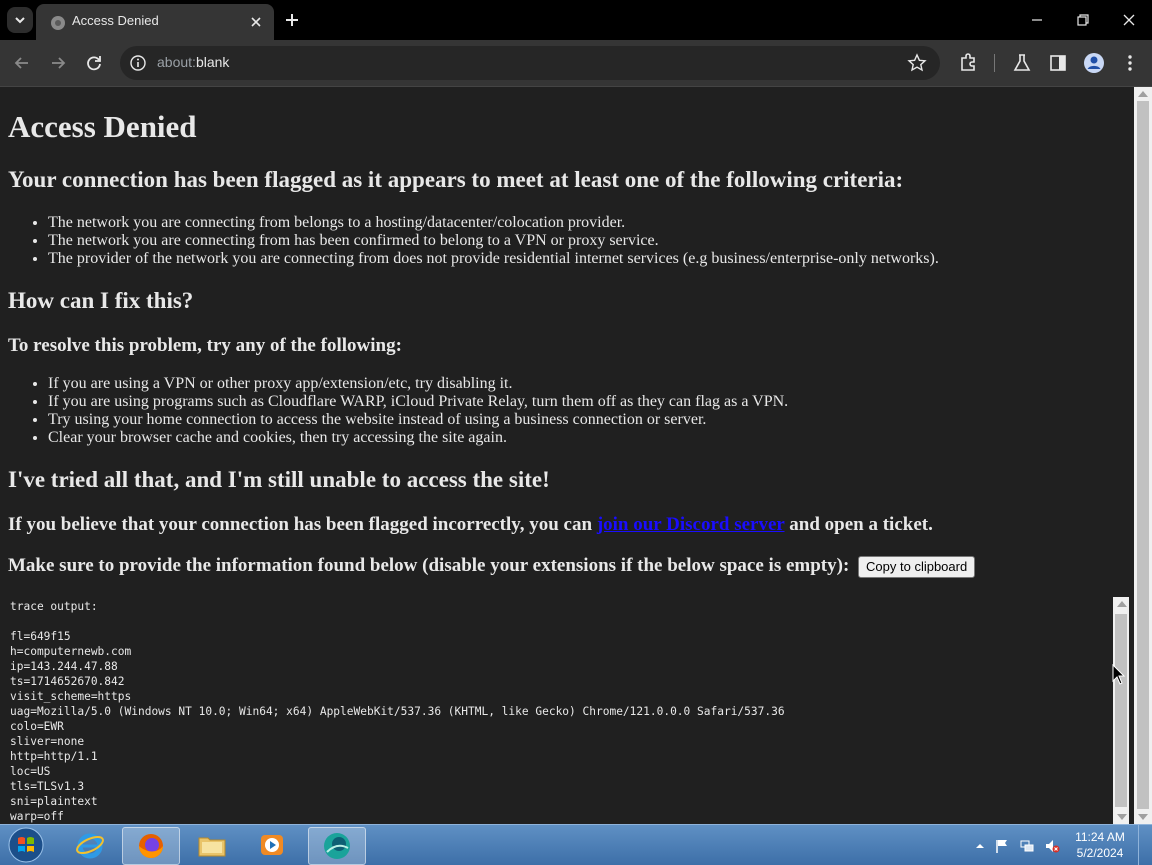  Describe the element at coordinates (1130, 63) in the screenshot. I see `menu-kebab-icon` at that location.